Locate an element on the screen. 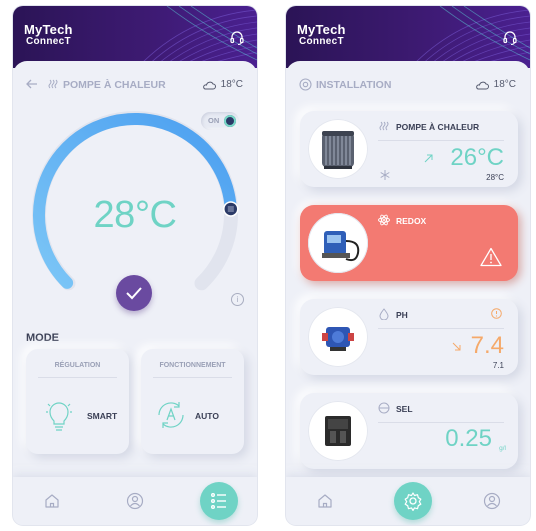 The width and height of the screenshot is (536, 531). equipment-target: 7.1 is located at coordinates (498, 365).